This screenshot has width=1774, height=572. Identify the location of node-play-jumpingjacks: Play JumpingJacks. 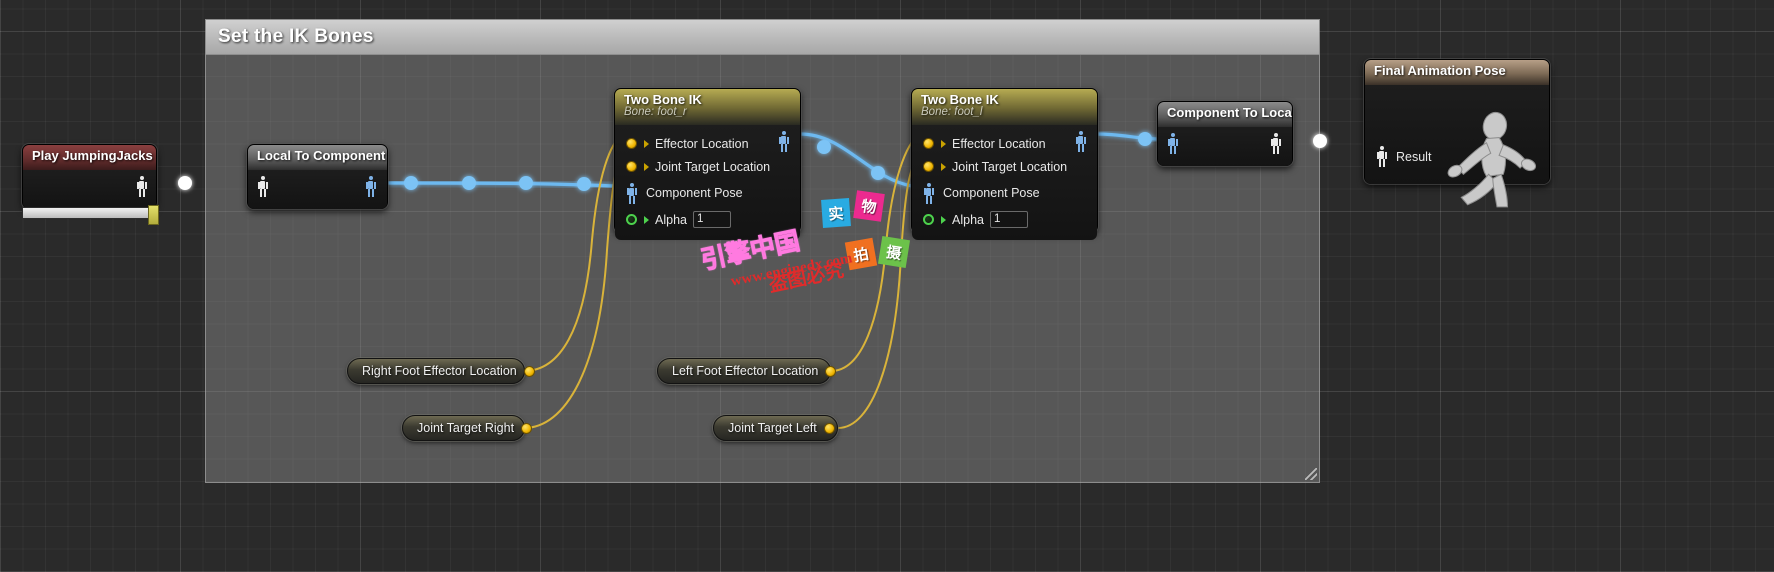
(89, 176).